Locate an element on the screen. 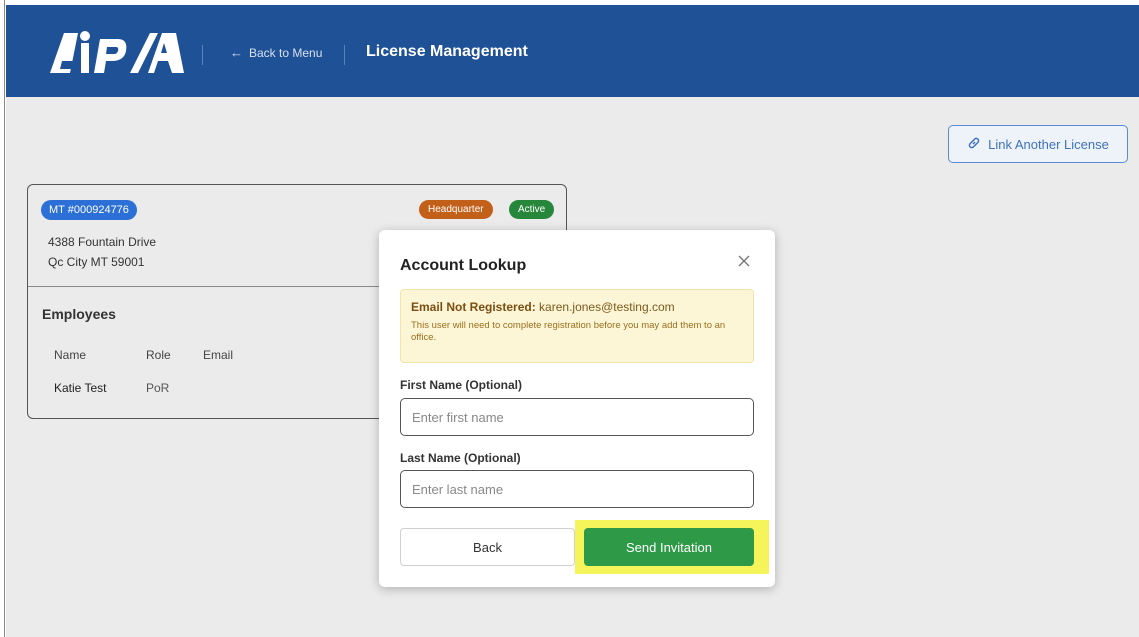 Image resolution: width=1139 pixels, height=637 pixels. first-name-label: First Name (Optional) is located at coordinates (461, 385).